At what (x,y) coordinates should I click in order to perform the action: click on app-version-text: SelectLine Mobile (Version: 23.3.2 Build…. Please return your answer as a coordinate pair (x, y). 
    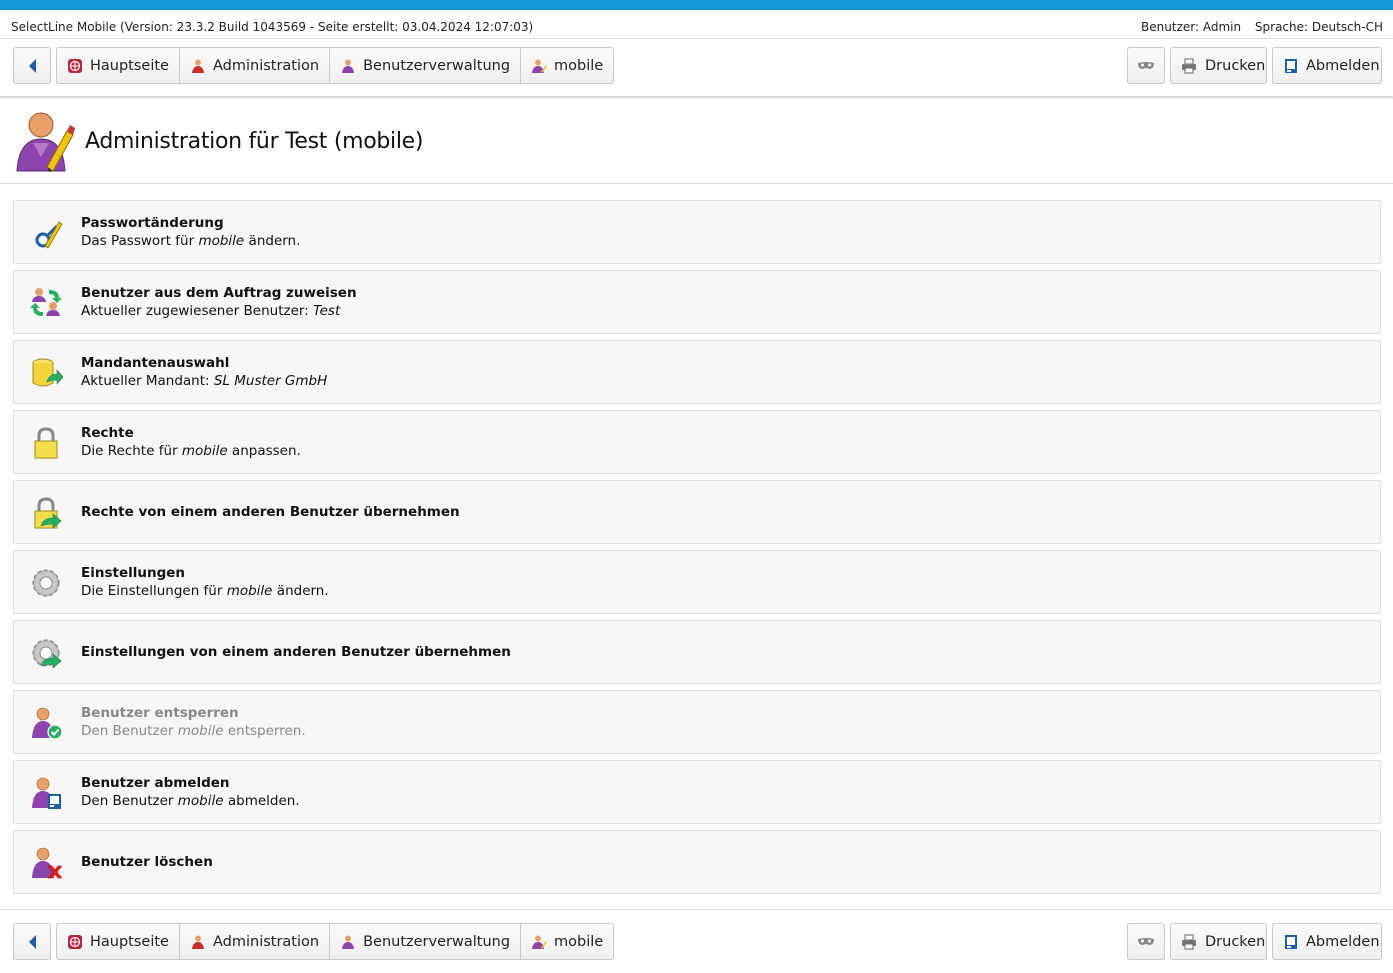
    Looking at the image, I should click on (272, 27).